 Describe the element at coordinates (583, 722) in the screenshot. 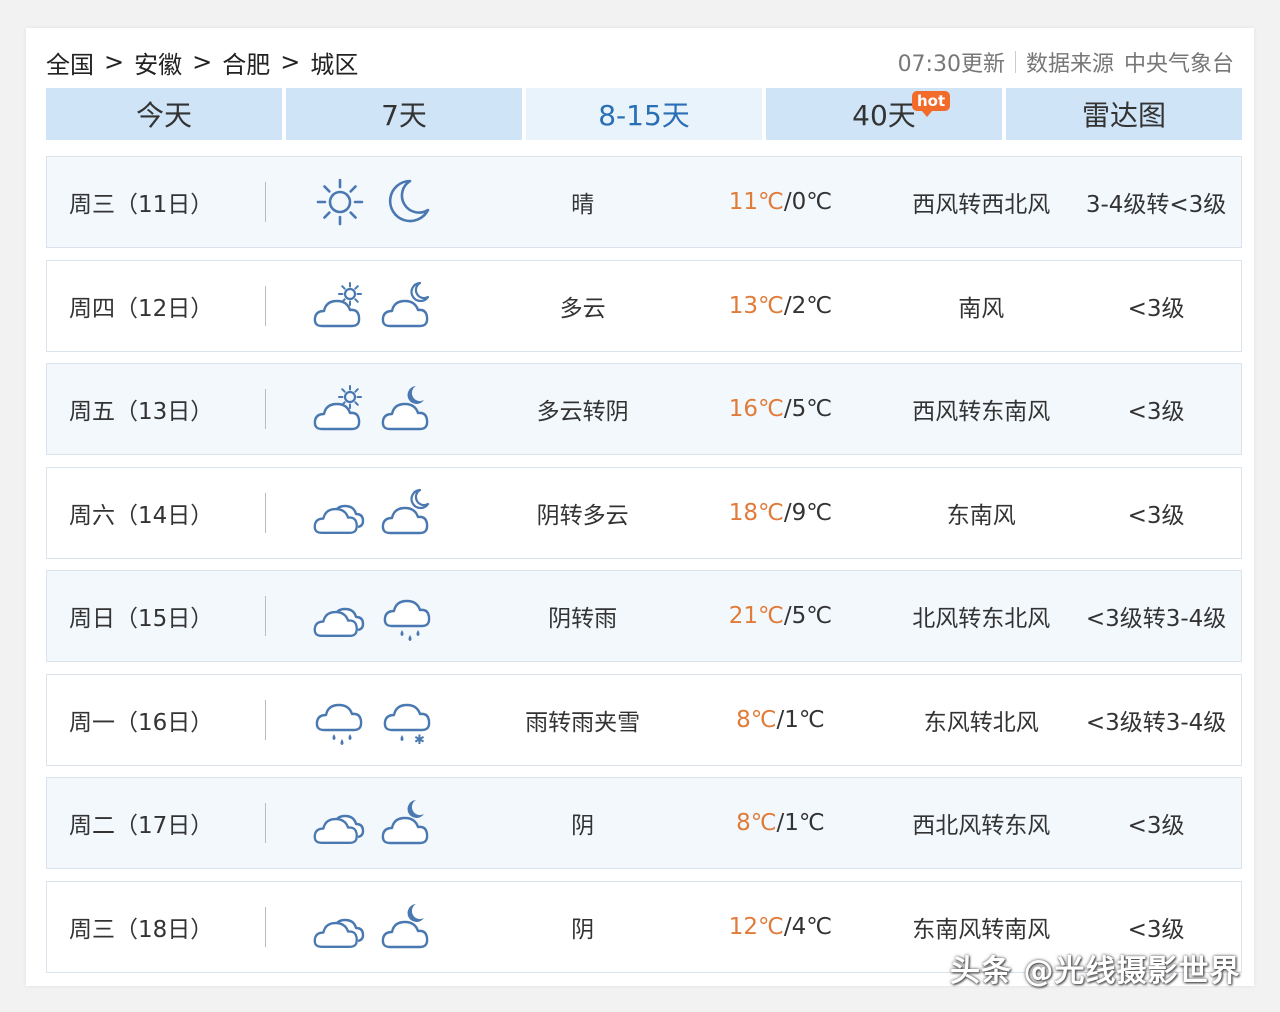

I see `weather-description: 雨转雨夹雪` at that location.